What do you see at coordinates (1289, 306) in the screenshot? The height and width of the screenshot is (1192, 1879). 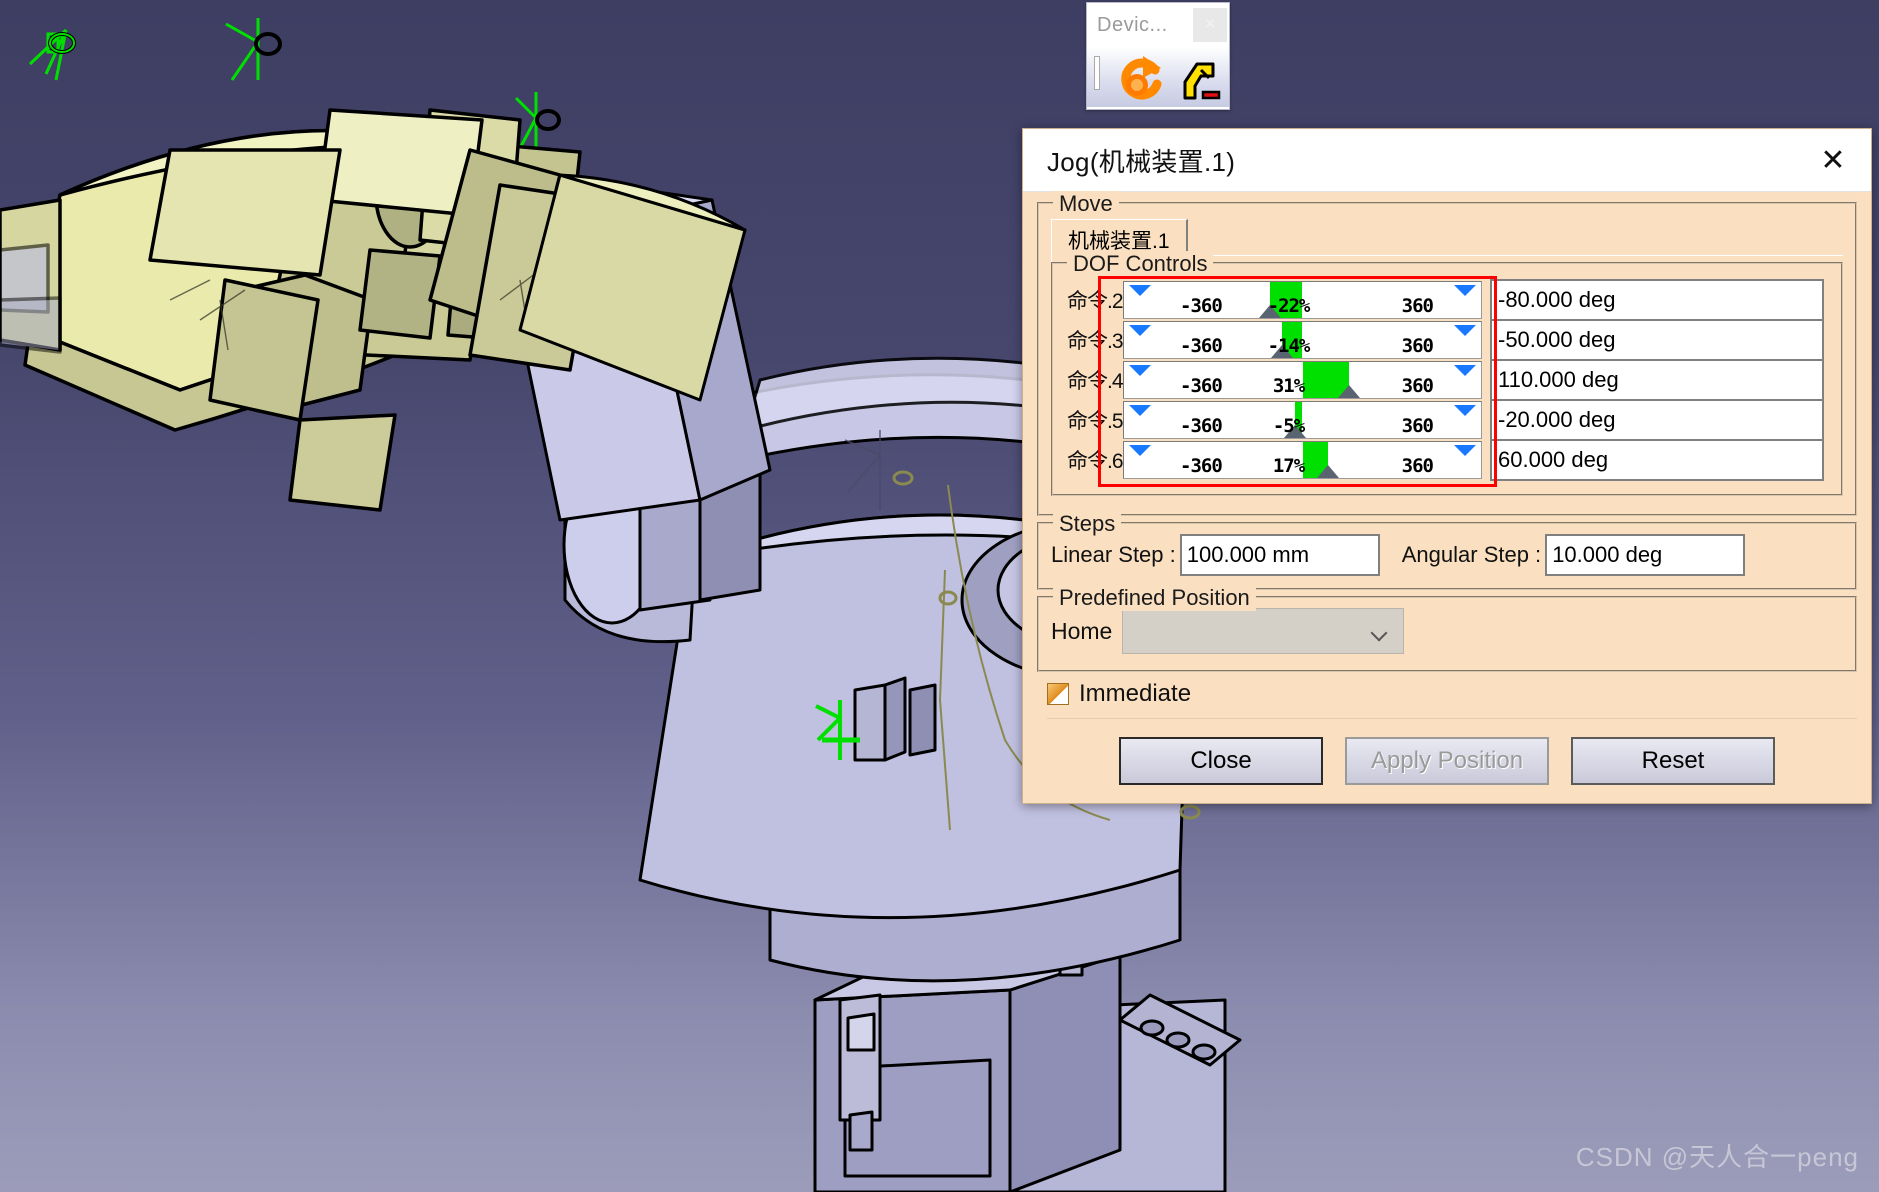 I see `slider-percent-label: -22%` at bounding box center [1289, 306].